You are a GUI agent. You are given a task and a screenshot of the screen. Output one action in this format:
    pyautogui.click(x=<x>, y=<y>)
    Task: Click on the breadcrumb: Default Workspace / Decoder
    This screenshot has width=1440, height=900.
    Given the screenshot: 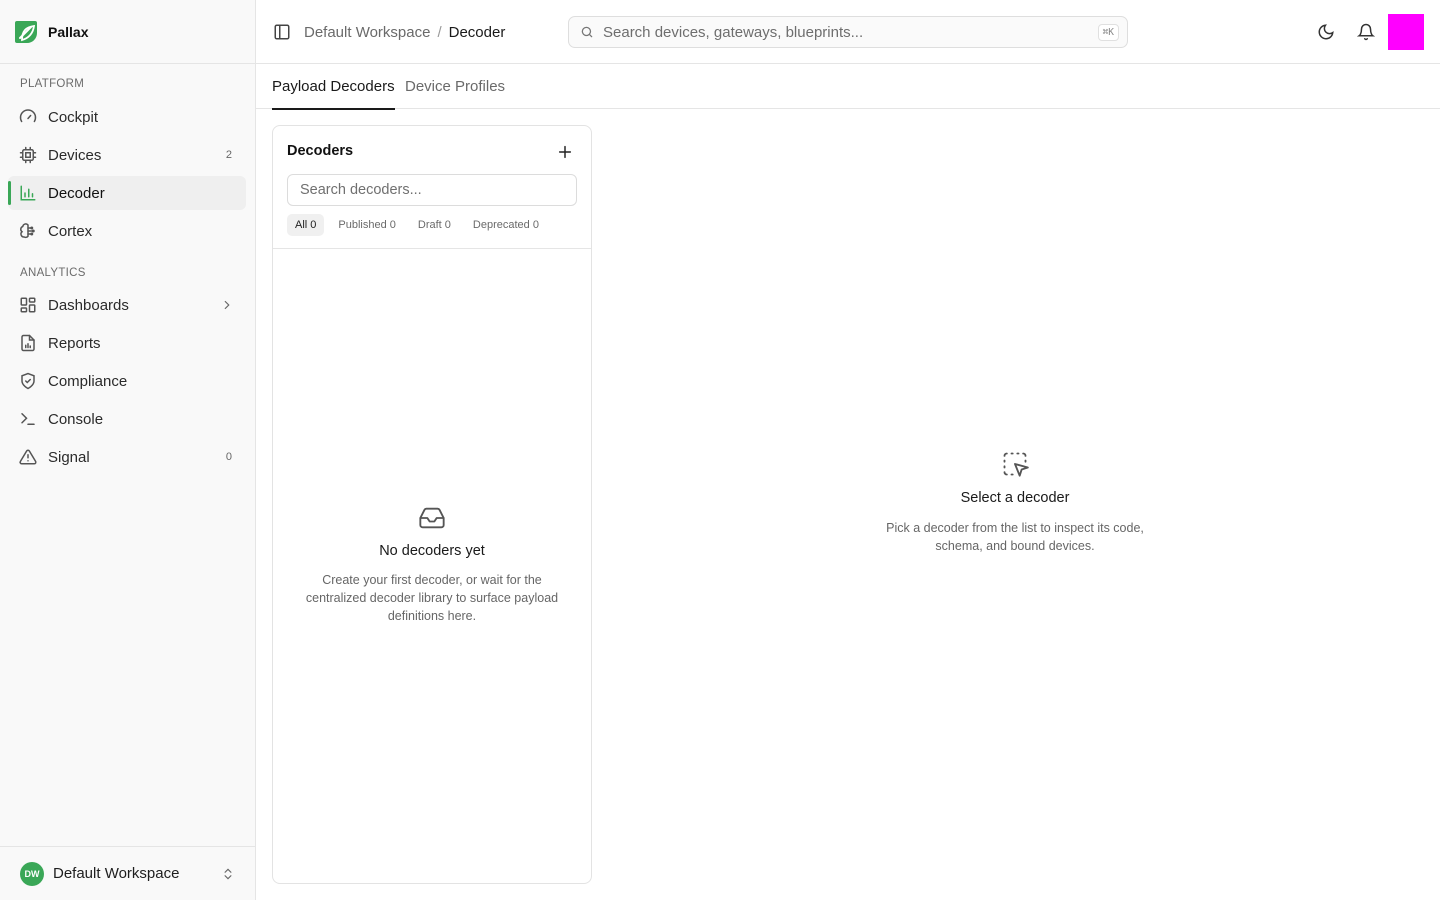 What is the action you would take?
    pyautogui.click(x=404, y=32)
    